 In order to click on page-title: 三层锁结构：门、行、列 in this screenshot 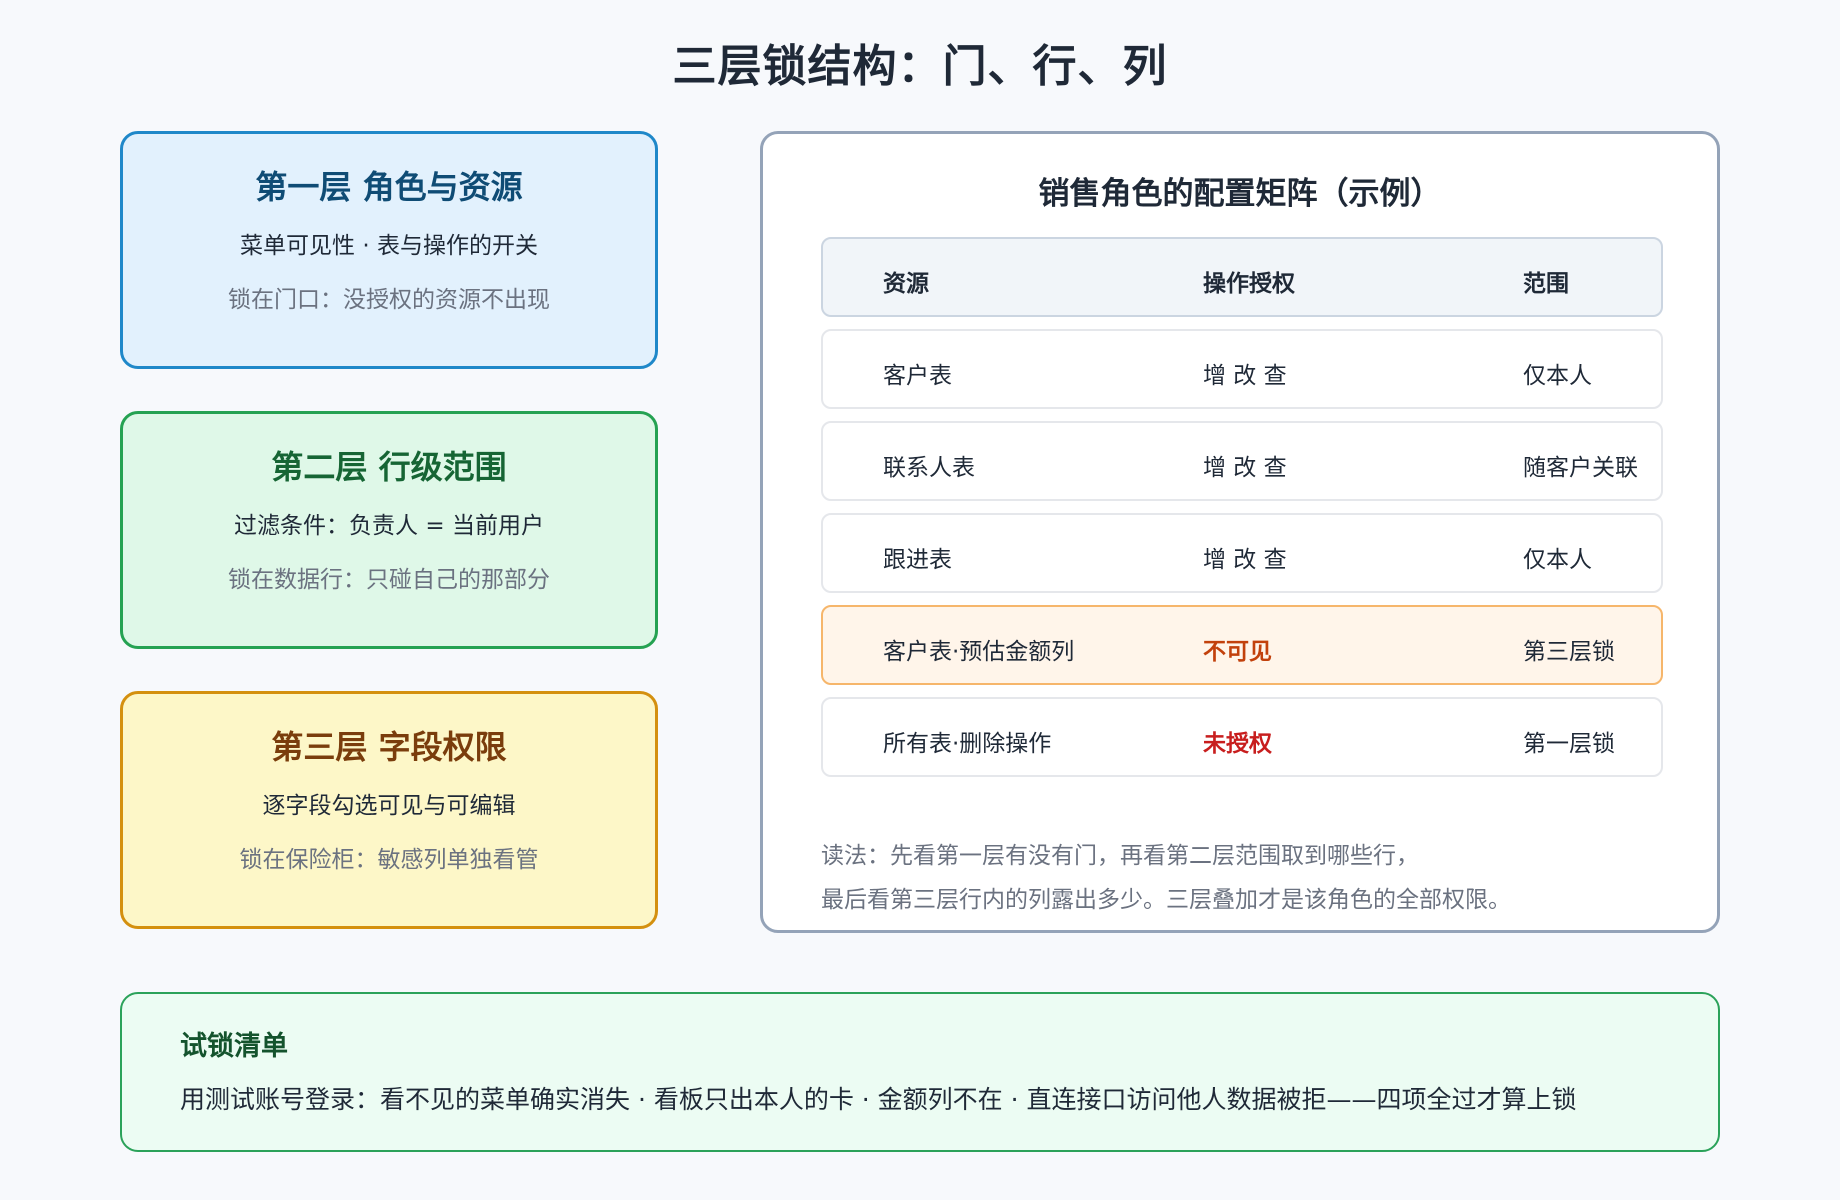, I will do `click(920, 66)`.